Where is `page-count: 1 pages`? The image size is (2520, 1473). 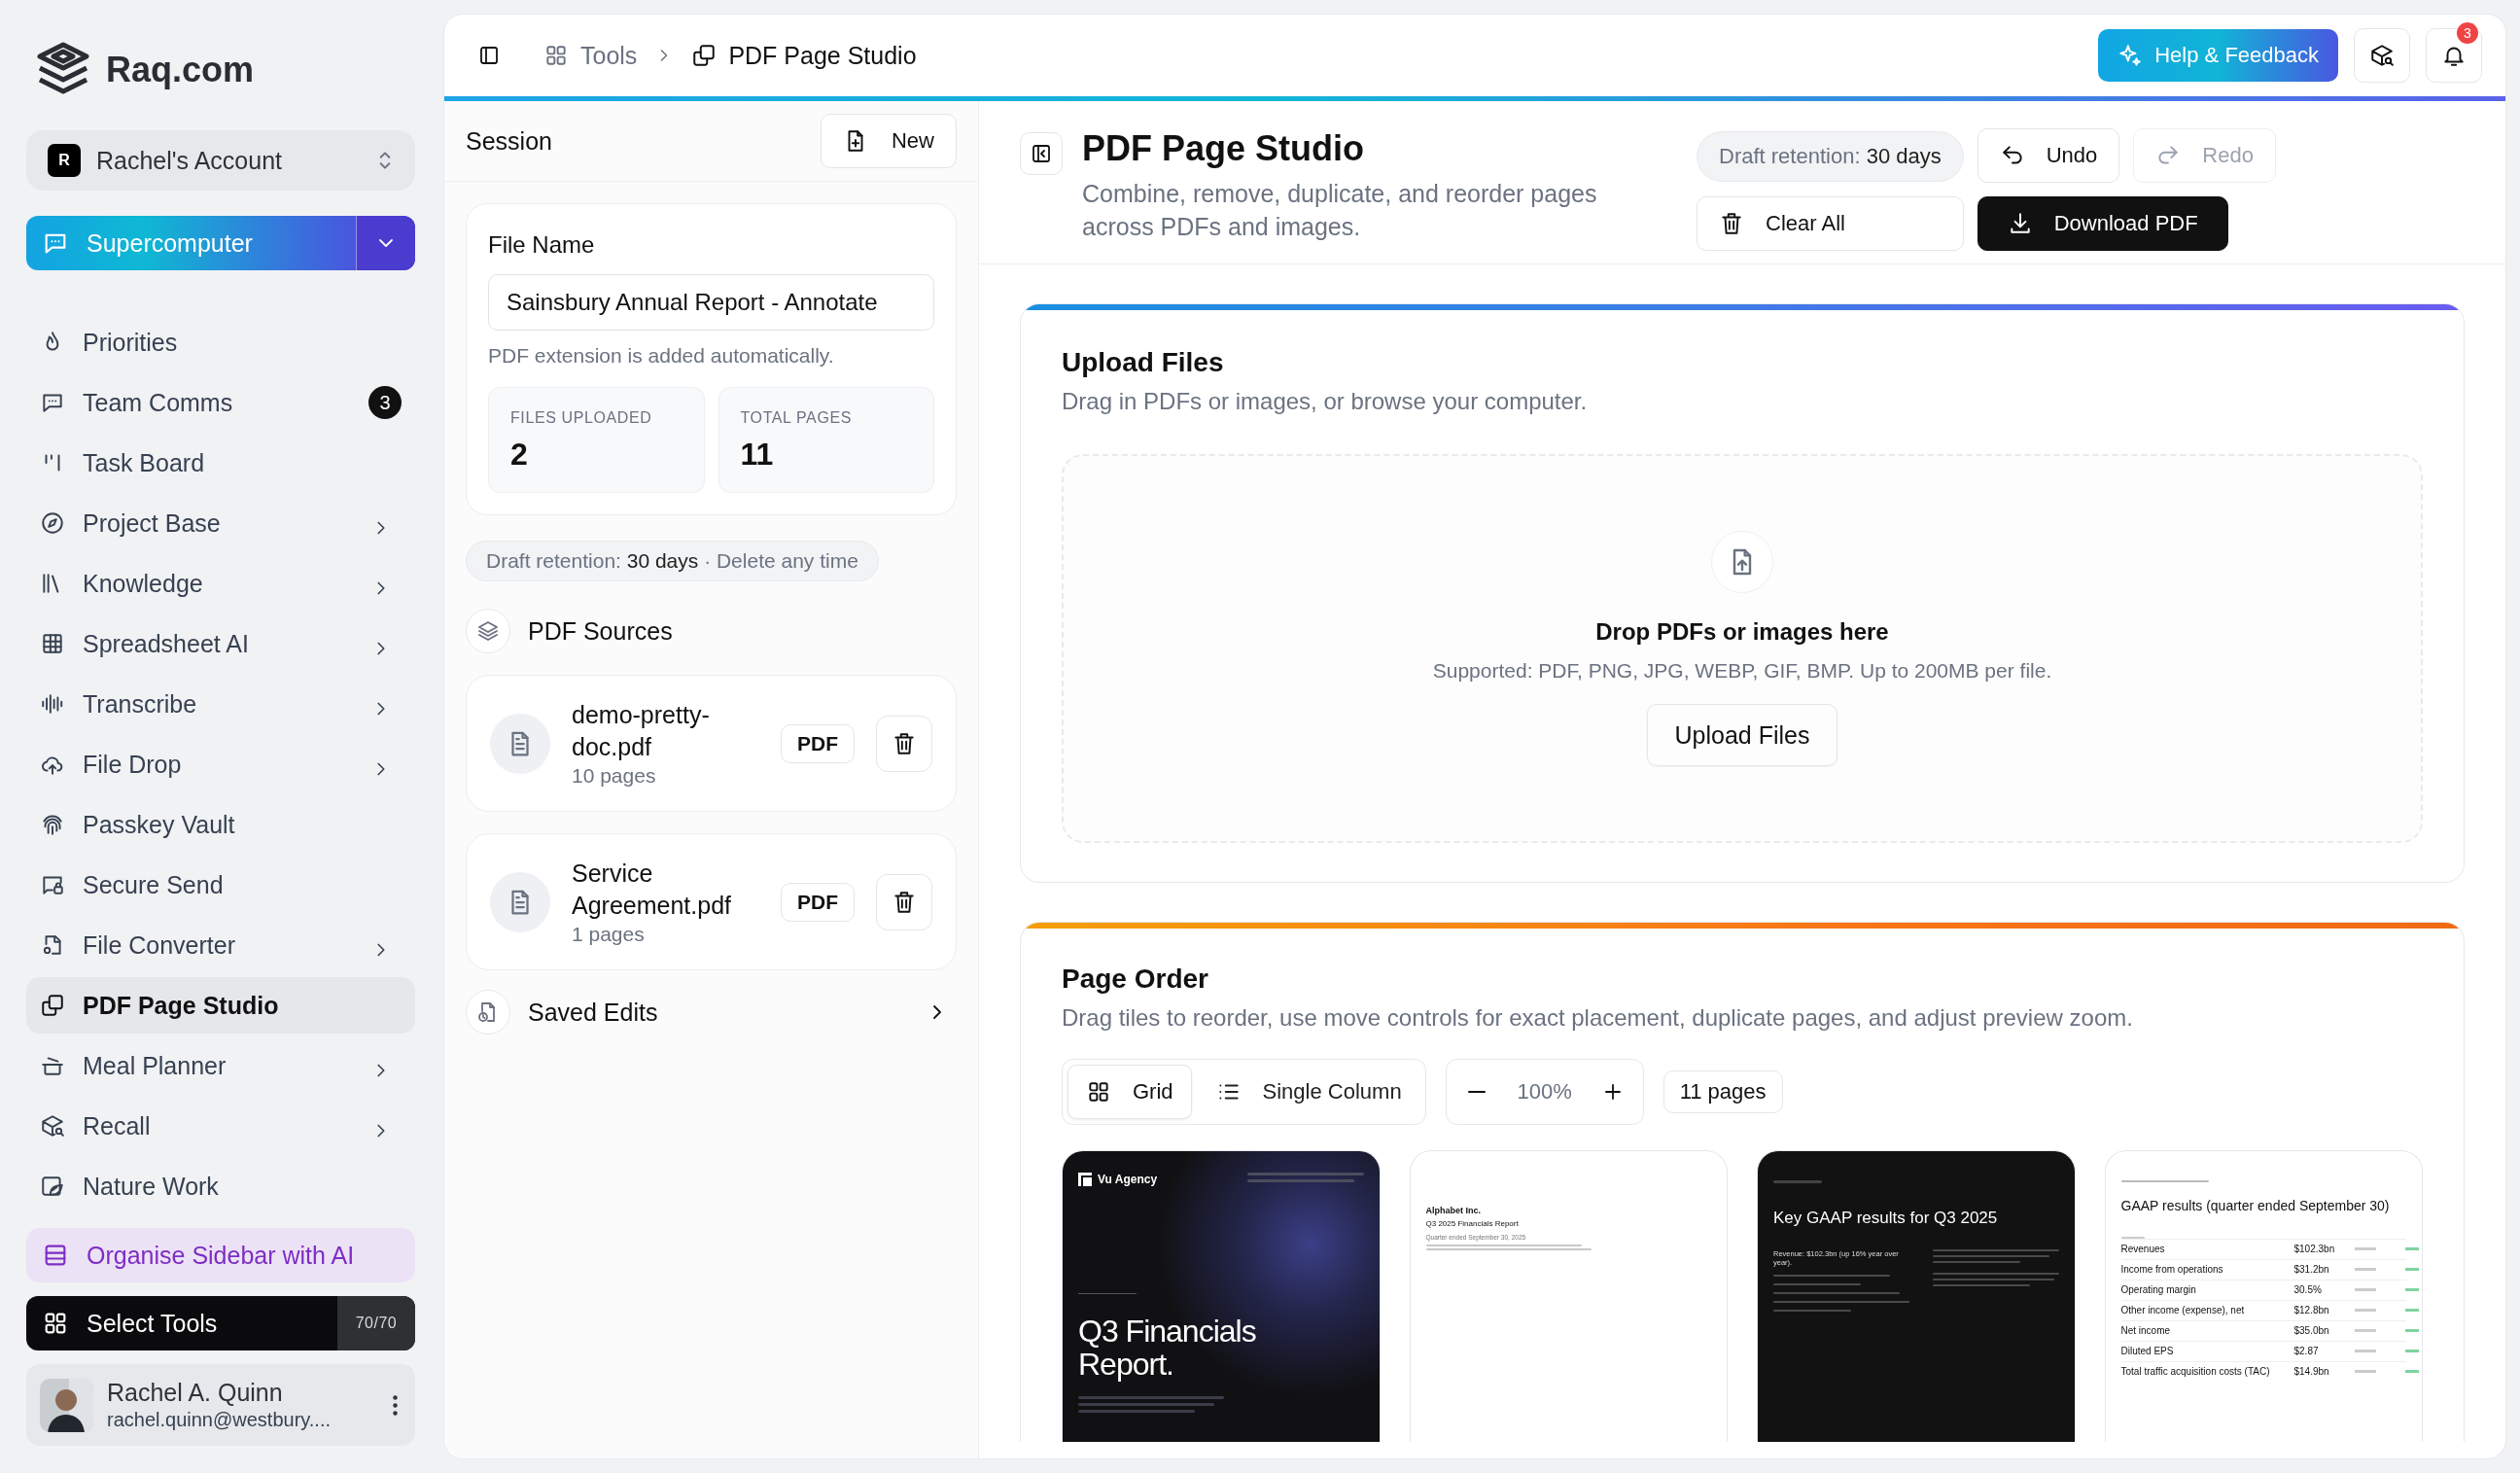
page-count: 1 pages is located at coordinates (609, 934).